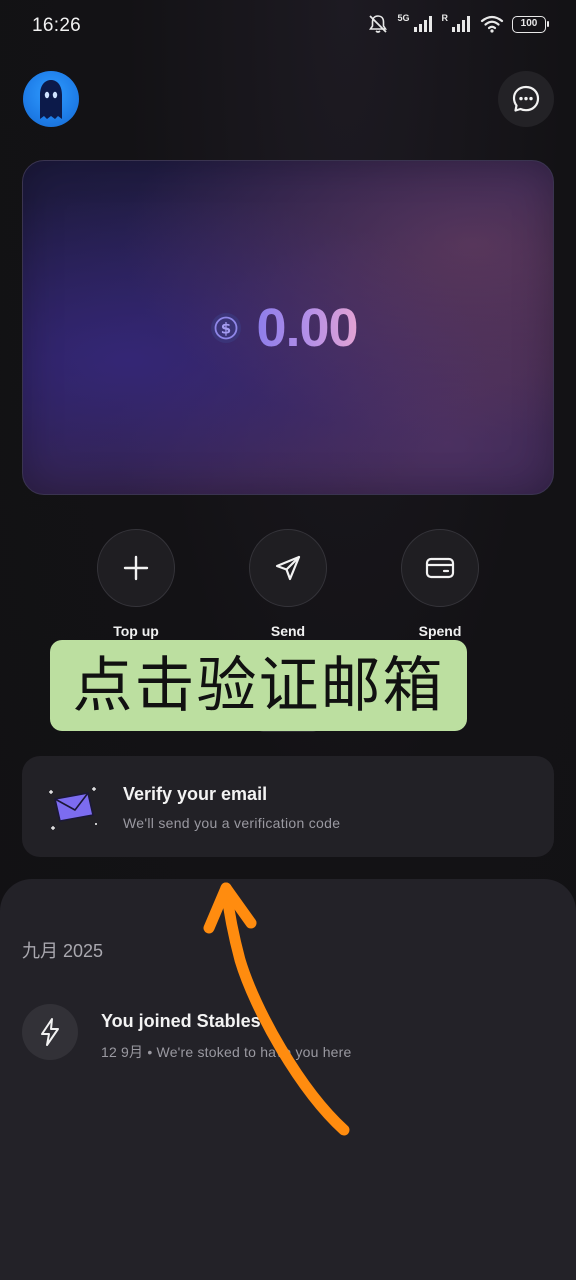 The image size is (576, 1280). Describe the element at coordinates (440, 631) in the screenshot. I see `spend-label: Spend` at that location.